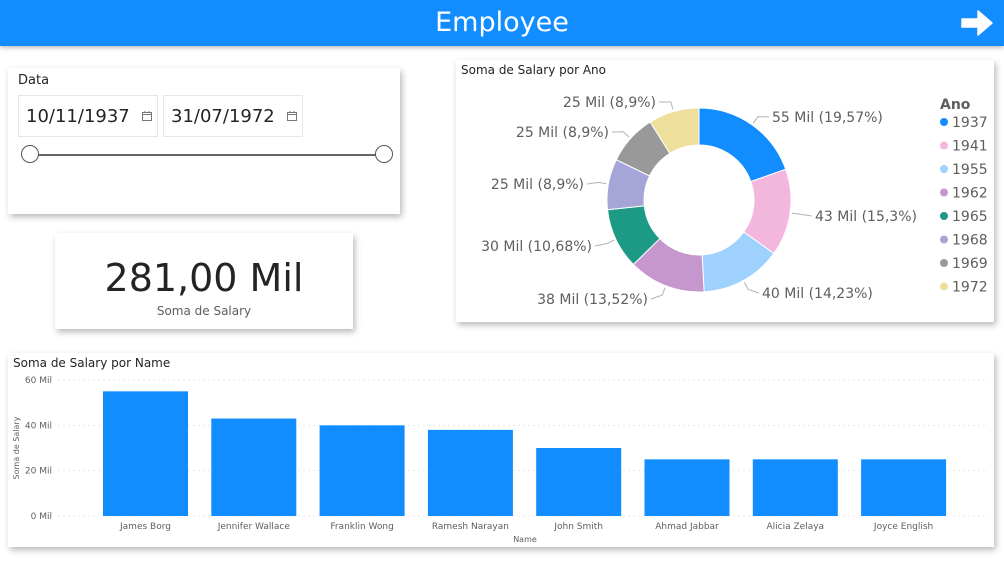  Describe the element at coordinates (592, 300) in the screenshot. I see `donut-data-label: 38 Mil (13,52%)` at that location.